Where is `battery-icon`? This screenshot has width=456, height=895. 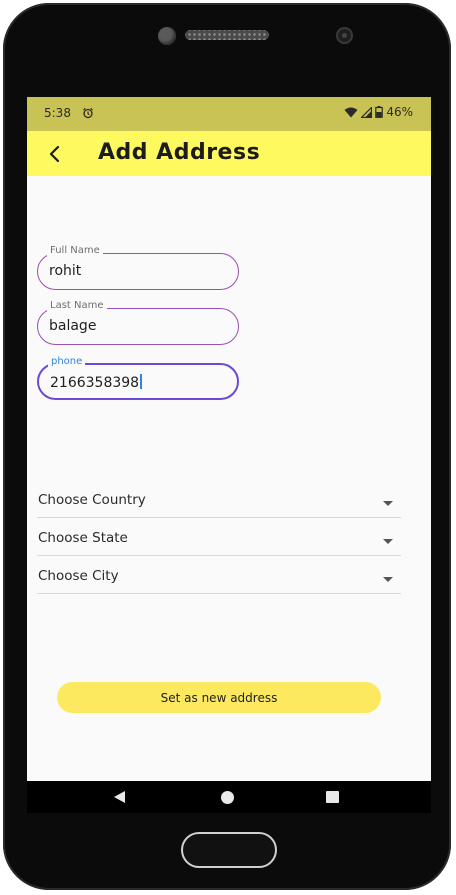
battery-icon is located at coordinates (379, 112).